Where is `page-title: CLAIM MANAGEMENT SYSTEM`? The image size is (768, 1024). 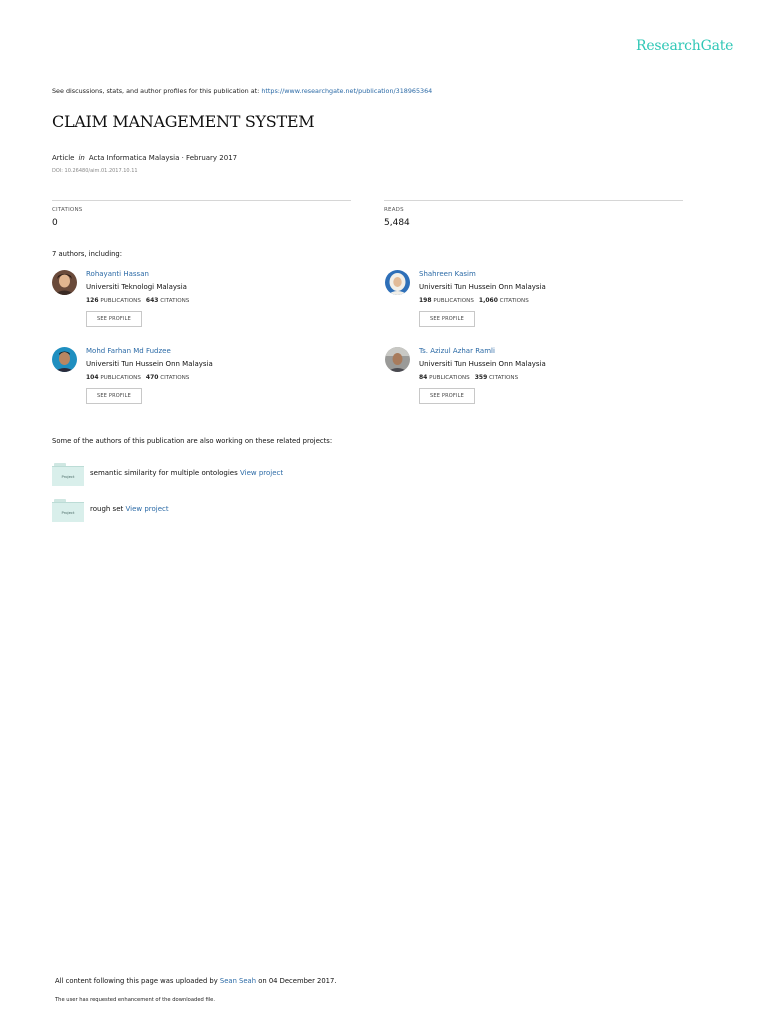
page-title: CLAIM MANAGEMENT SYSTEM is located at coordinates (183, 121).